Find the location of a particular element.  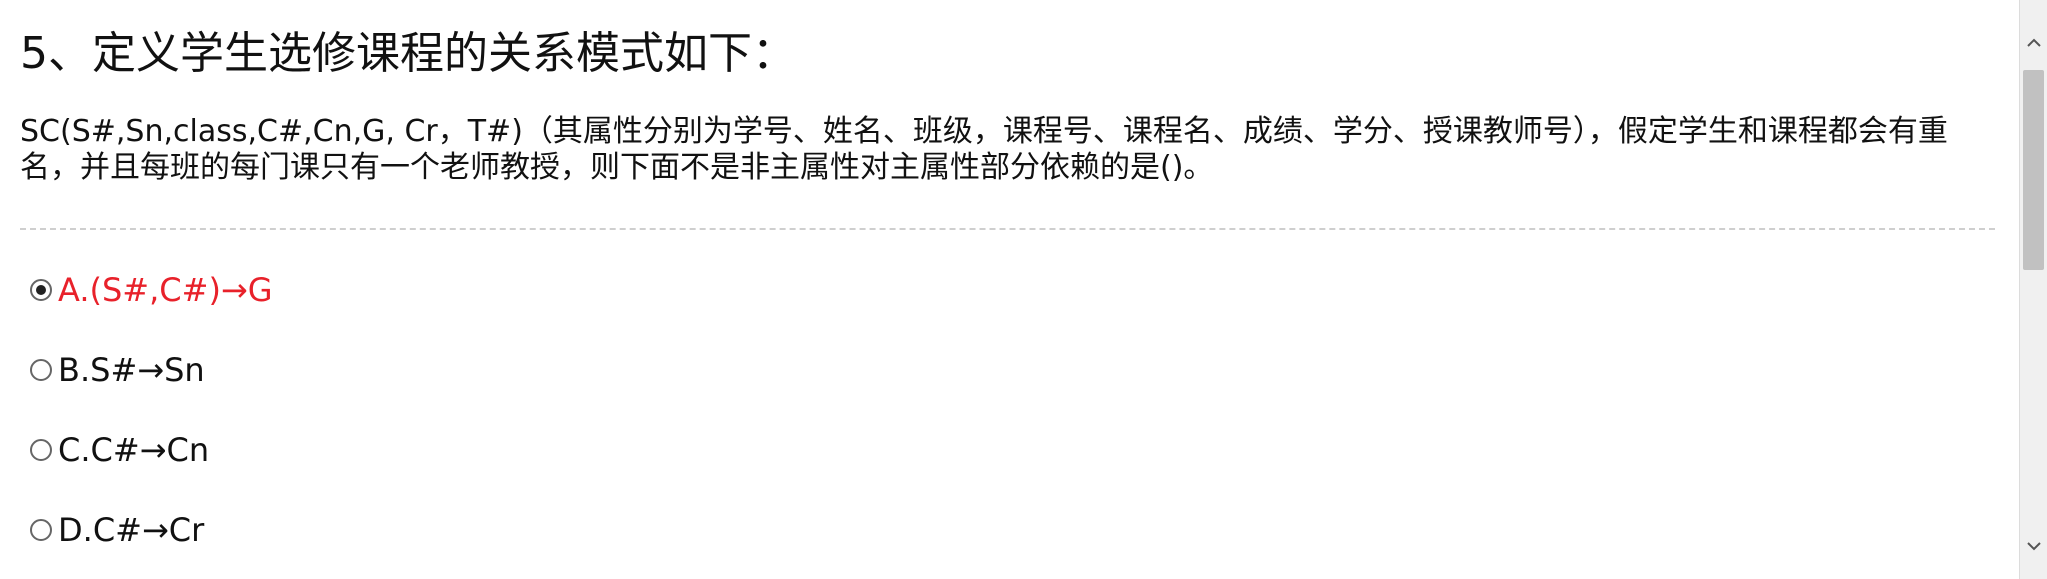

chevron-up-icon is located at coordinates (2033, 43).